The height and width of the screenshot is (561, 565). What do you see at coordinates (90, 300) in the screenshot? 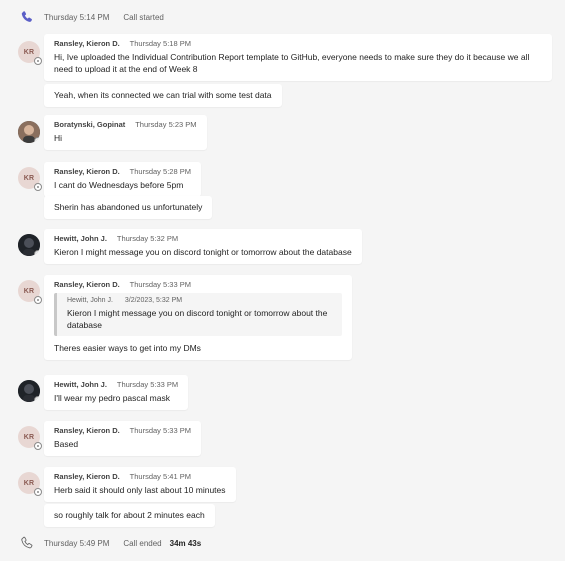
I see `quote-author: Hewitt, John J.` at bounding box center [90, 300].